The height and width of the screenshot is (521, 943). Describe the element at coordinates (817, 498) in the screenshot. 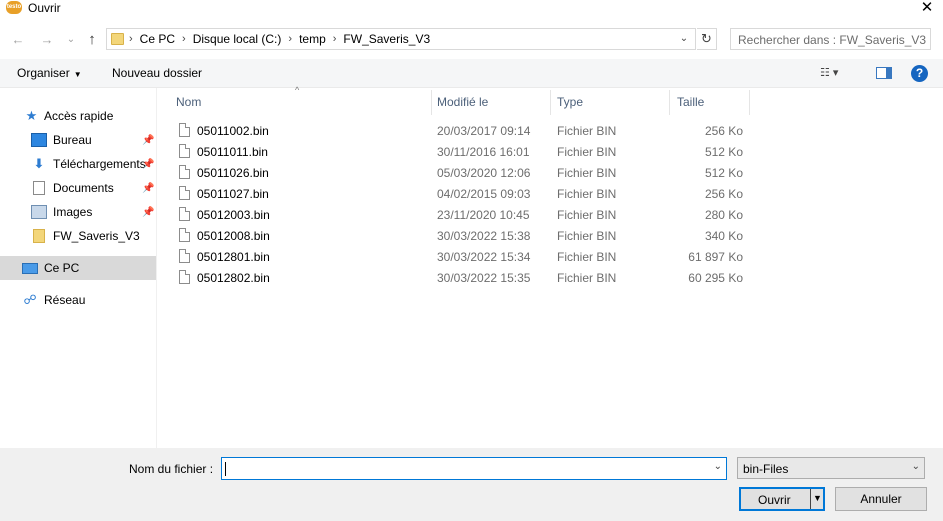

I see `open-options-dropdown-icon: ▼` at that location.